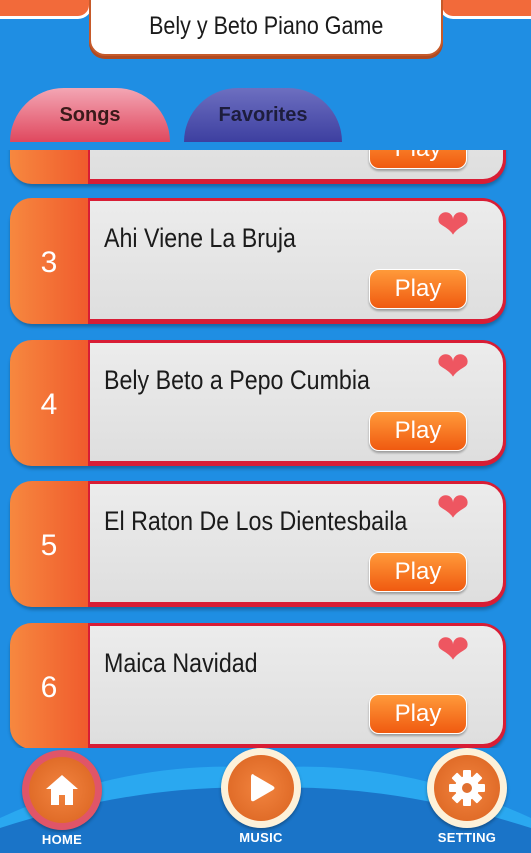  I want to click on nav-home: HOME, so click(62, 798).